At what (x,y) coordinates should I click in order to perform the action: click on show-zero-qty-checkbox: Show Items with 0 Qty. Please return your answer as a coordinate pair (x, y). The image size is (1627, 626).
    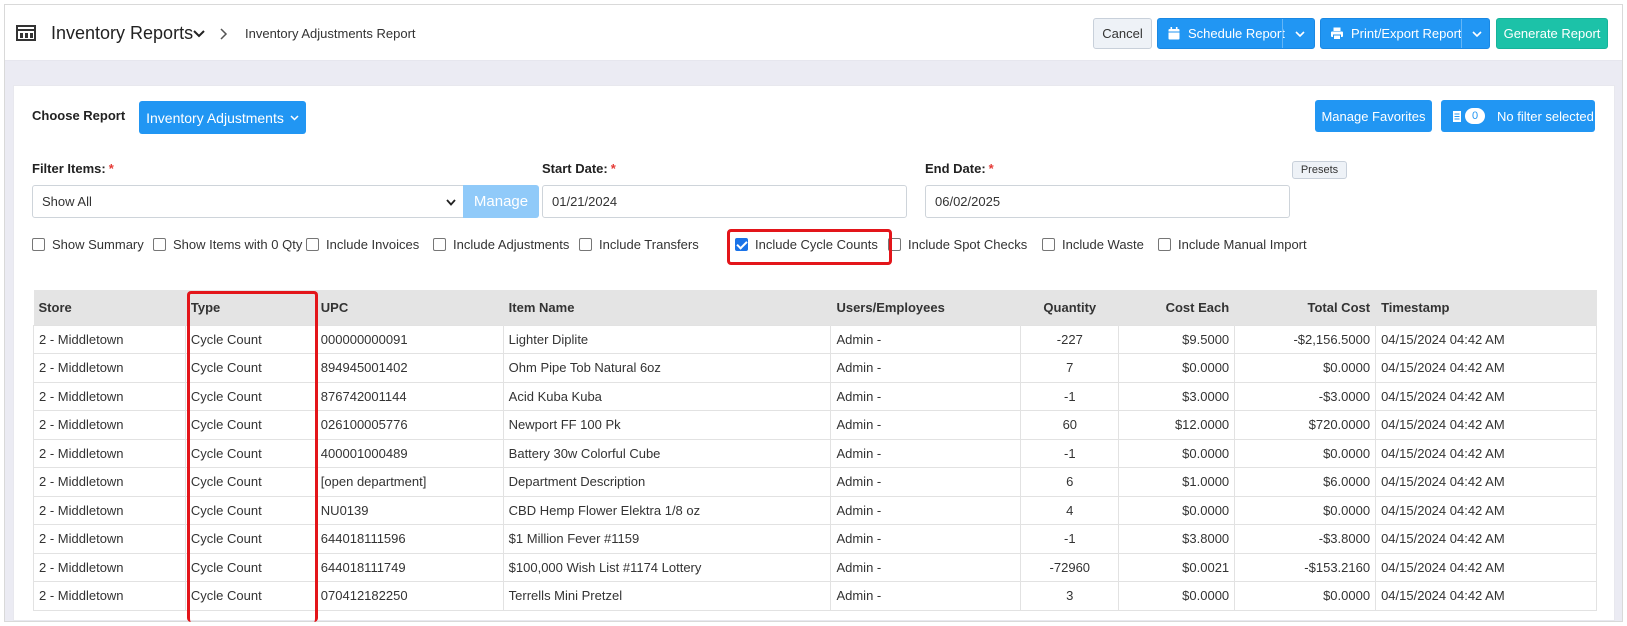
    Looking at the image, I should click on (227, 244).